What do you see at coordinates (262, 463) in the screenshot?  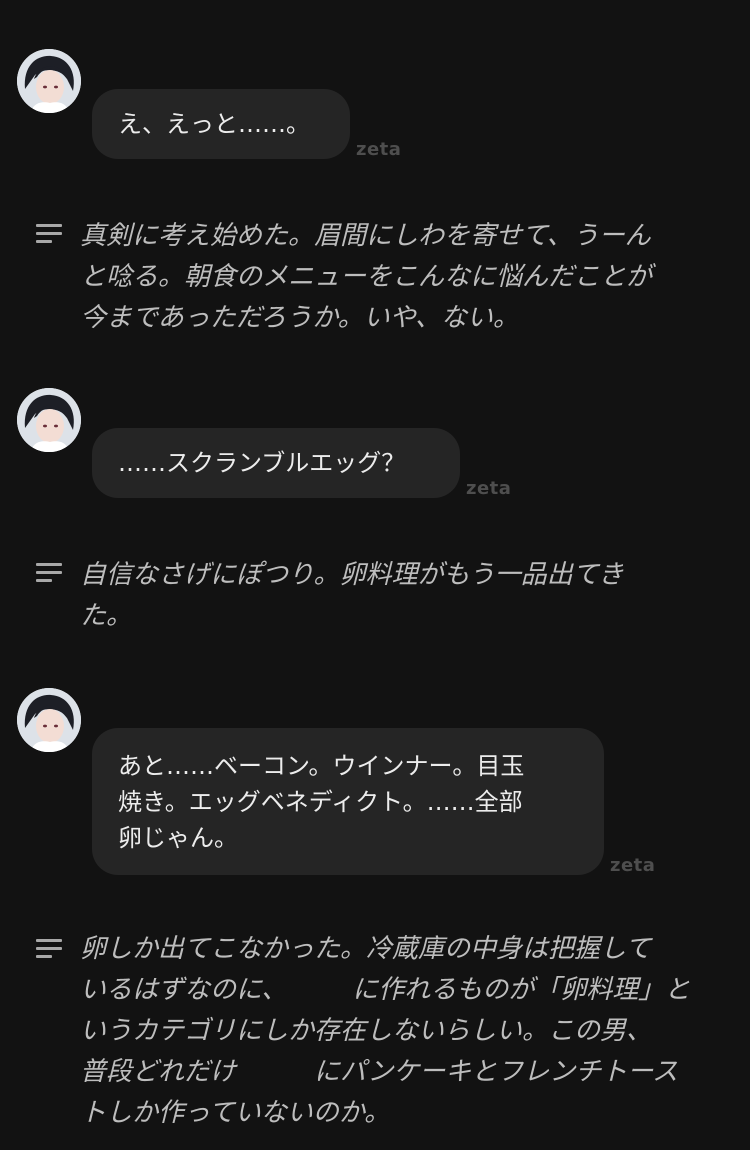 I see `message-text: ……スクランブルエッグ？` at bounding box center [262, 463].